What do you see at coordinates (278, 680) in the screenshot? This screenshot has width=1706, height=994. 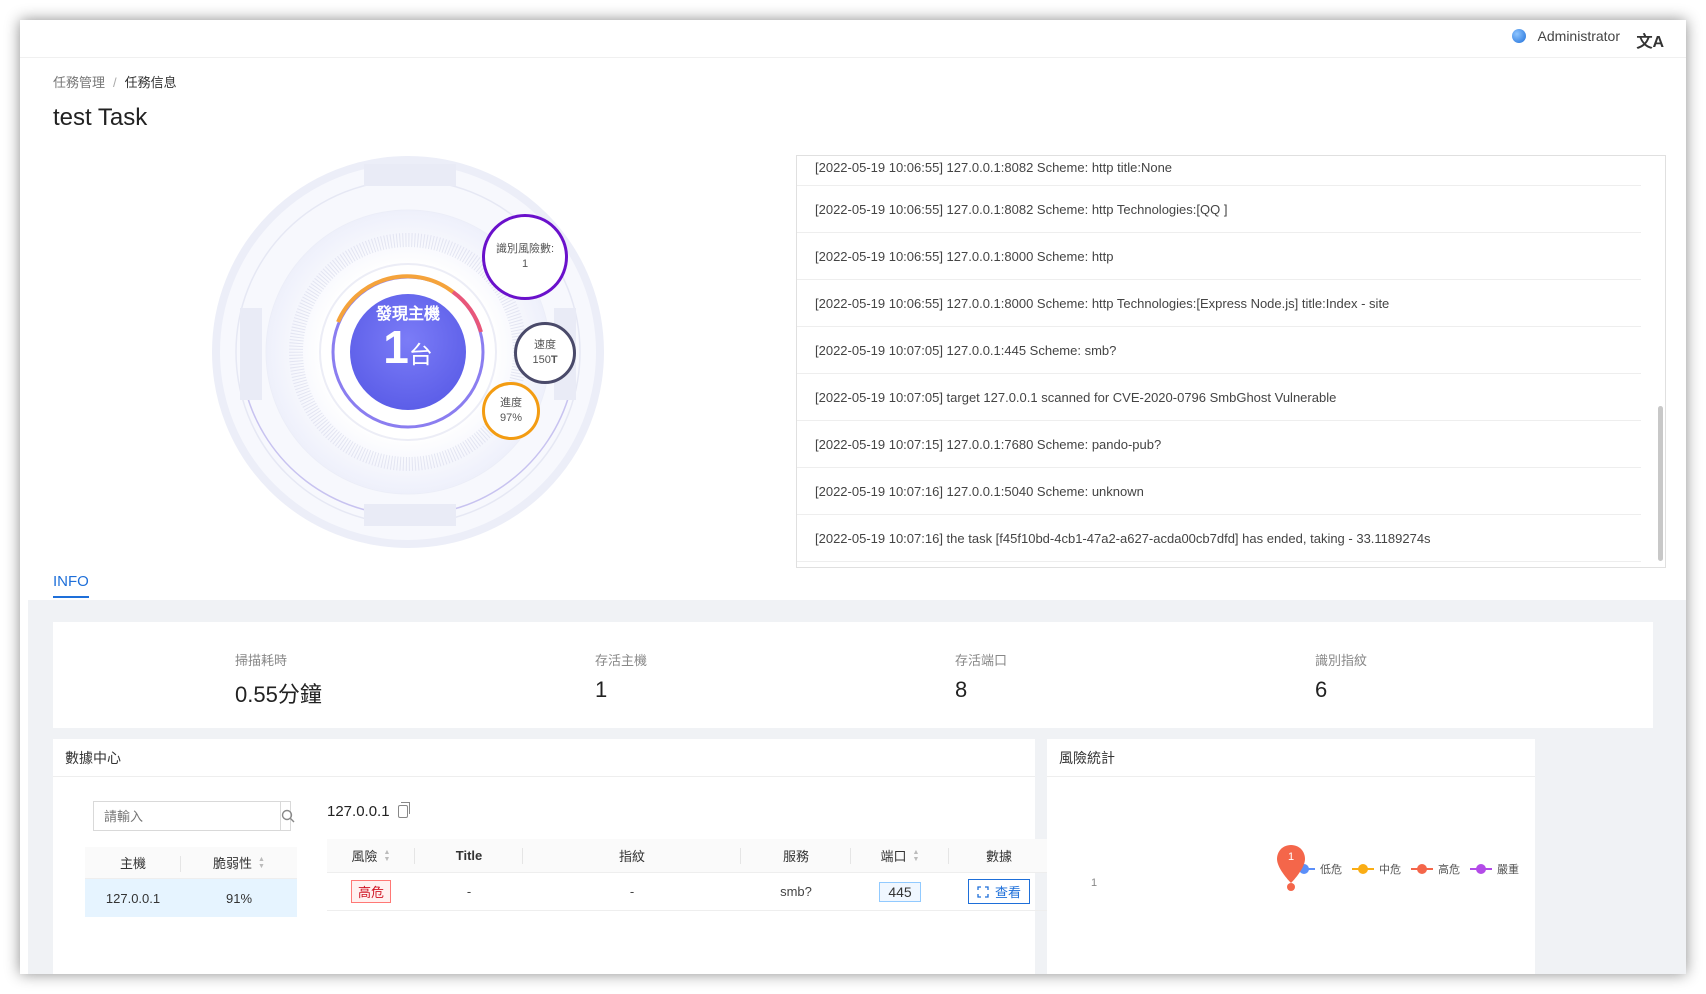 I see `stat-scan-time: 掃描耗時 0.55分鐘` at bounding box center [278, 680].